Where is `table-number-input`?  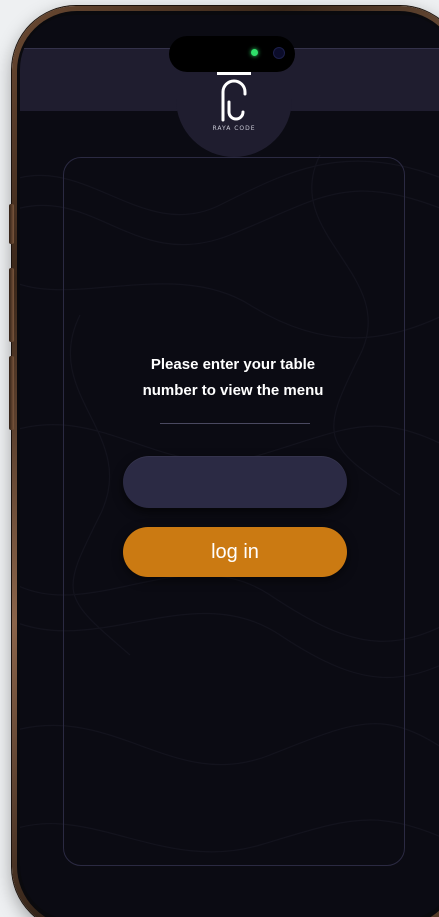
table-number-input is located at coordinates (235, 482).